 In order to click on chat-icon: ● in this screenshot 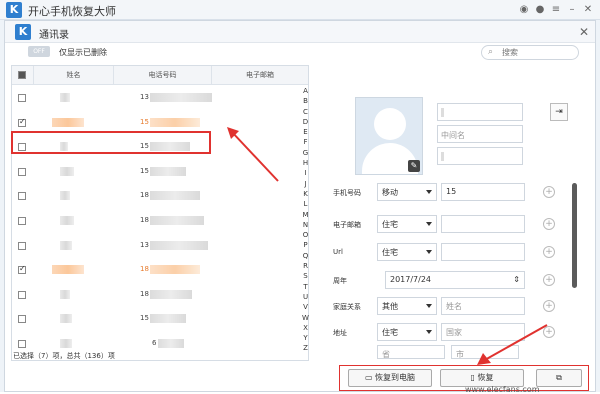, I will do `click(540, 10)`.